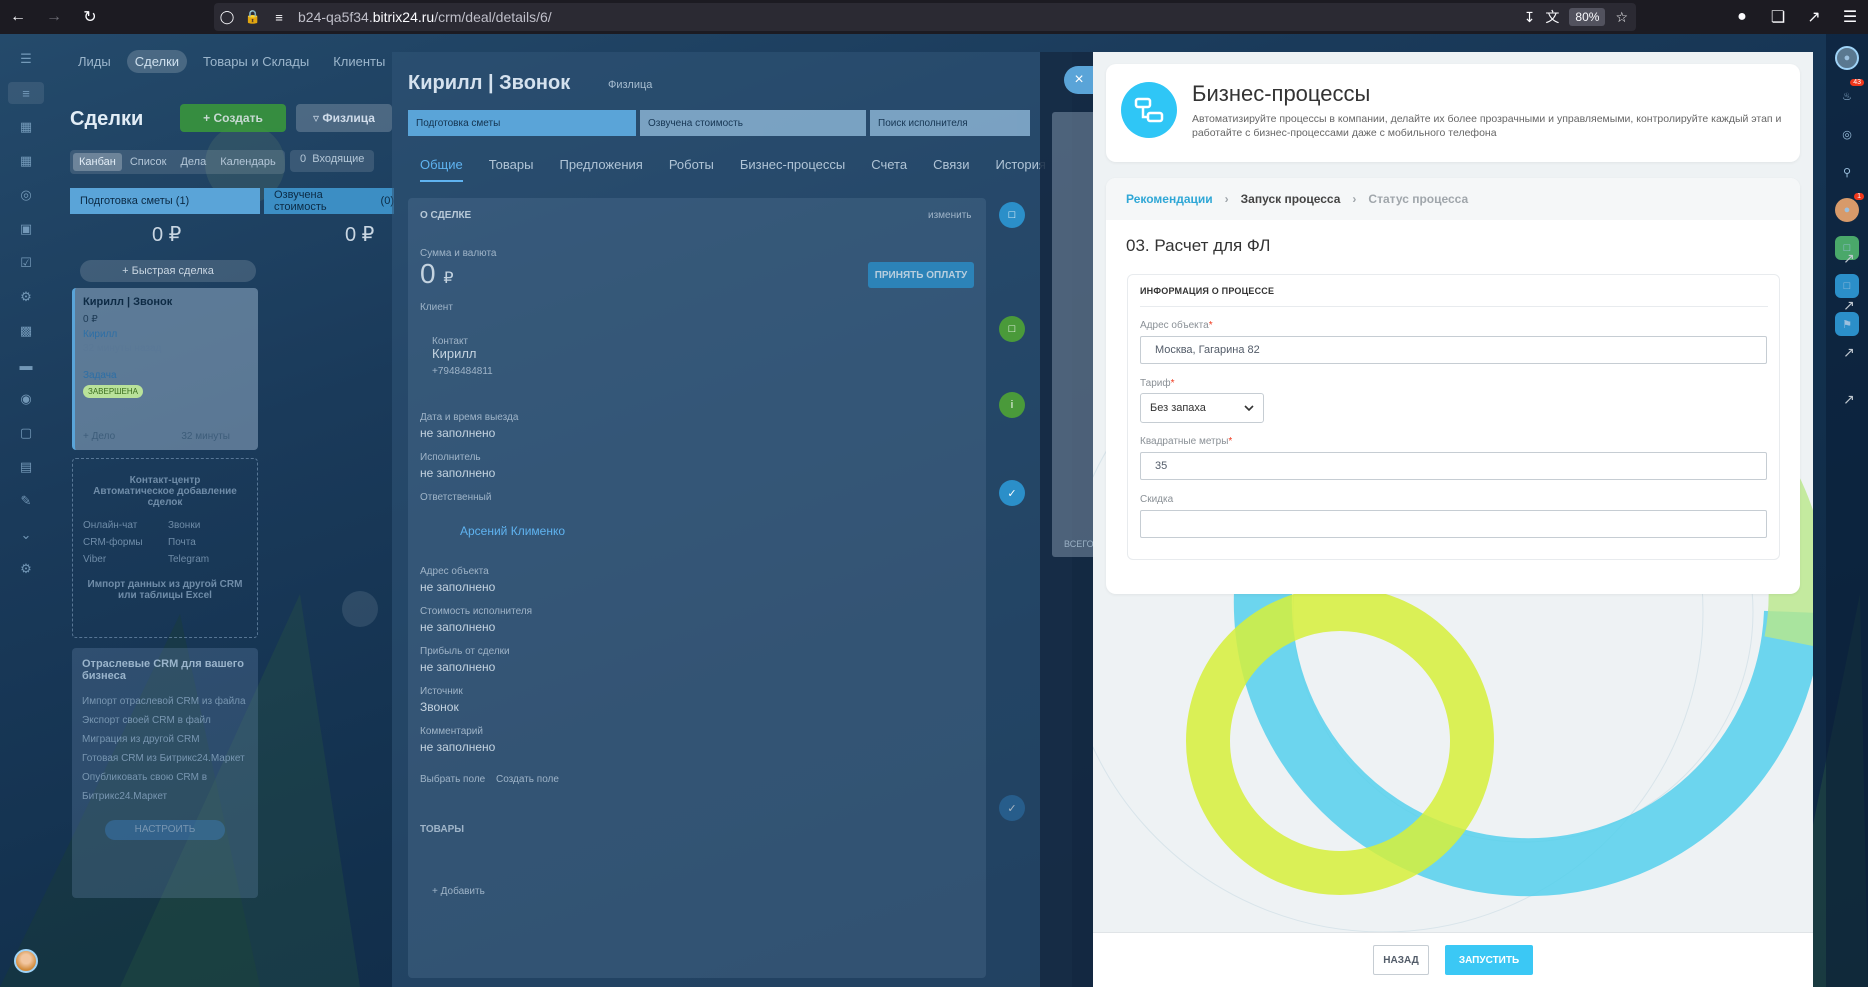  What do you see at coordinates (1453, 350) in the screenshot?
I see `address-input: Москва, Гагарина 82` at bounding box center [1453, 350].